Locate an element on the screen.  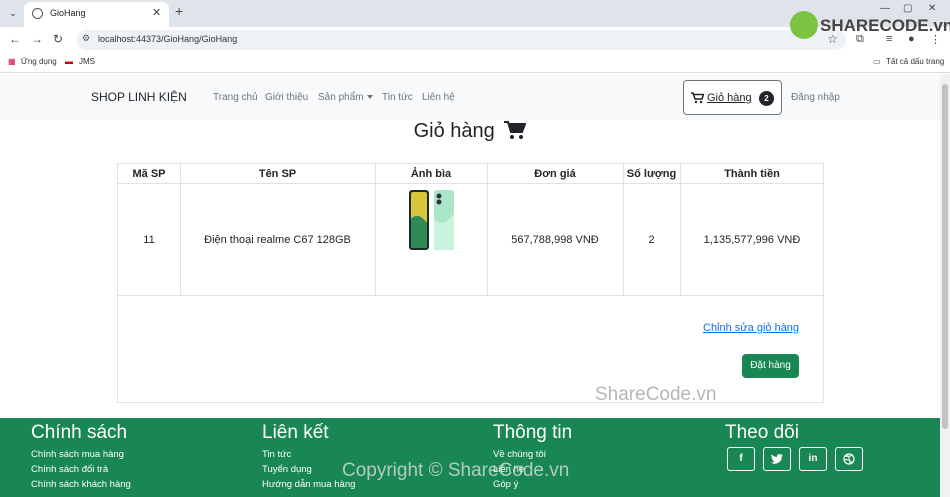
nav-home: Trang chủ is located at coordinates (235, 97).